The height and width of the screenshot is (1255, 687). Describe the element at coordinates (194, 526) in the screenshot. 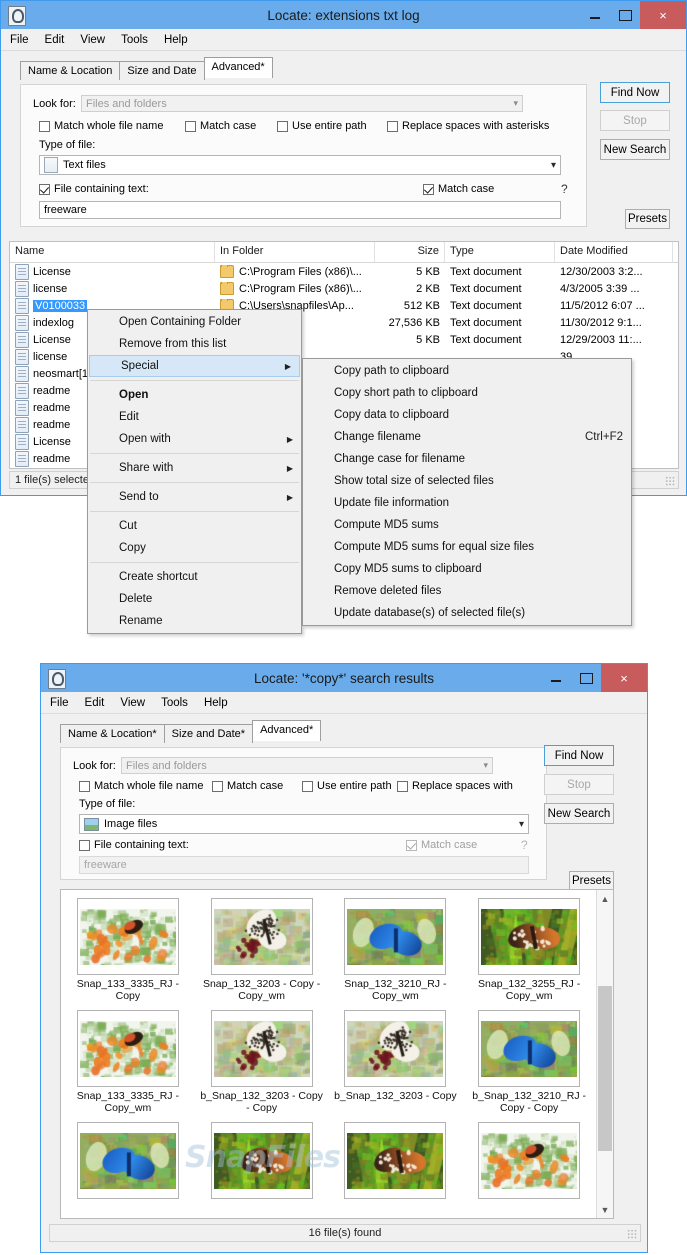

I see `context-menu-item: Cut` at that location.